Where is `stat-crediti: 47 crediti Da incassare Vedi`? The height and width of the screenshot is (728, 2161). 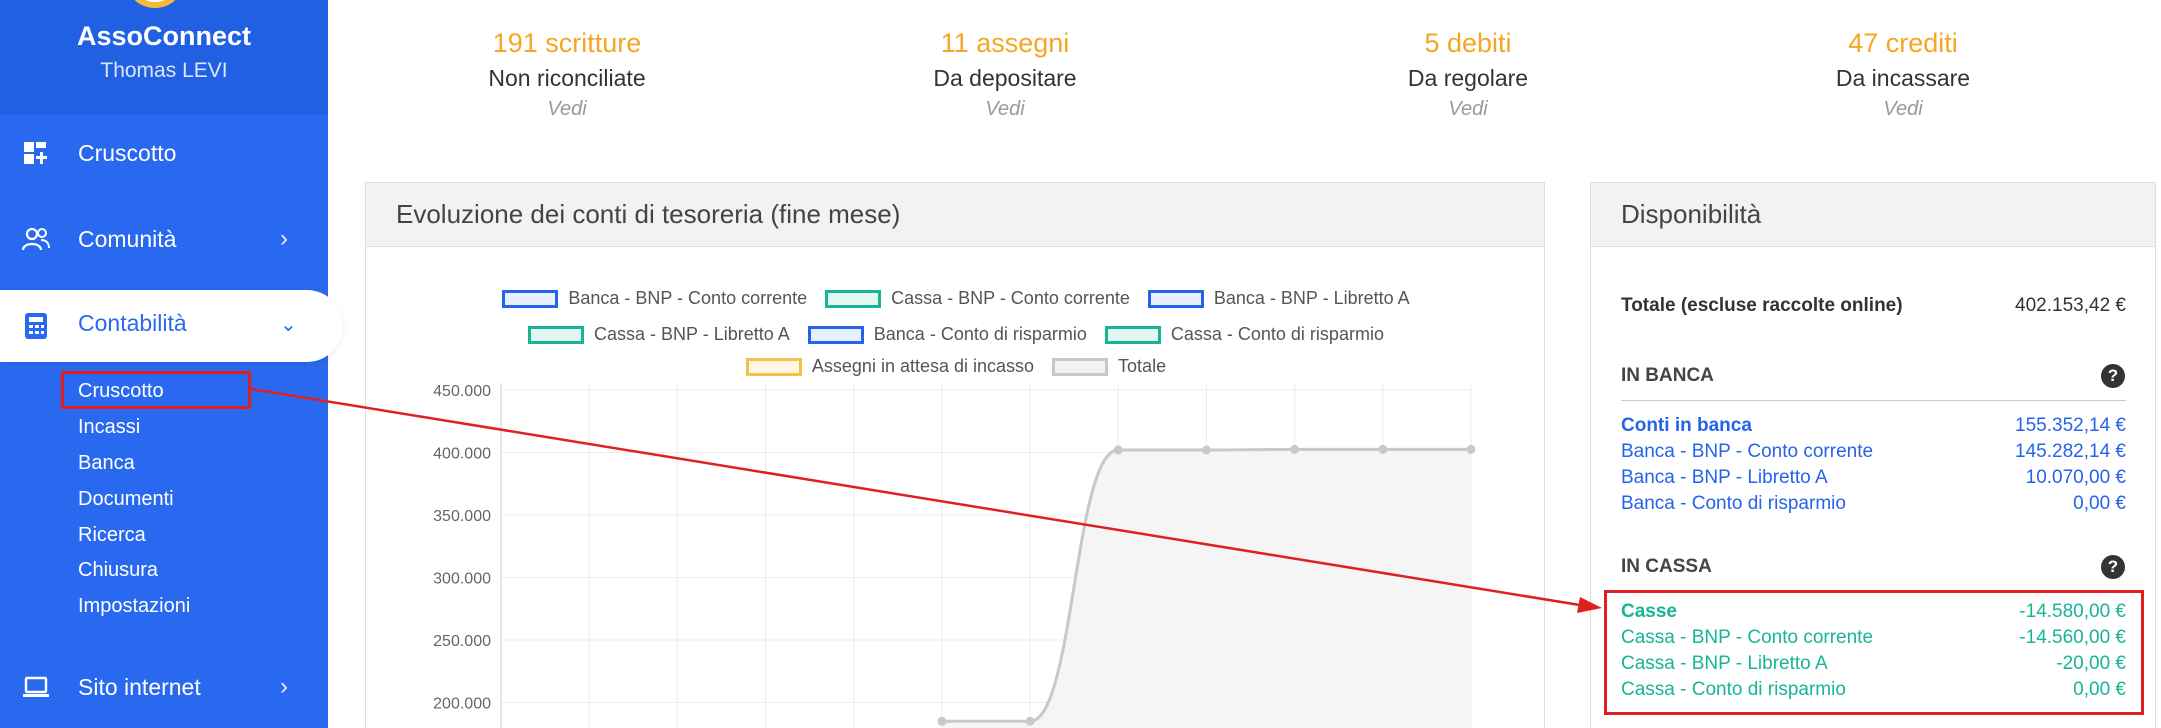 stat-crediti: 47 crediti Da incassare Vedi is located at coordinates (1903, 74).